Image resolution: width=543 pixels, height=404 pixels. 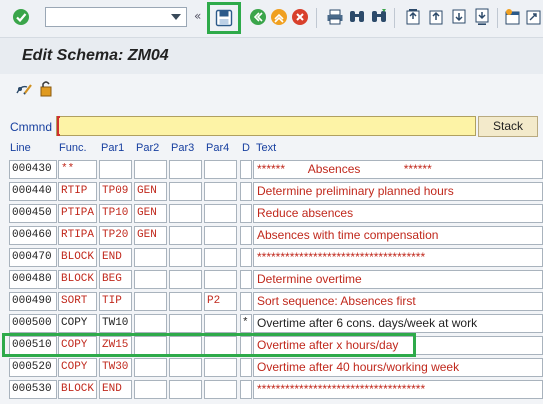 I want to click on check-icon, so click(x=21, y=17).